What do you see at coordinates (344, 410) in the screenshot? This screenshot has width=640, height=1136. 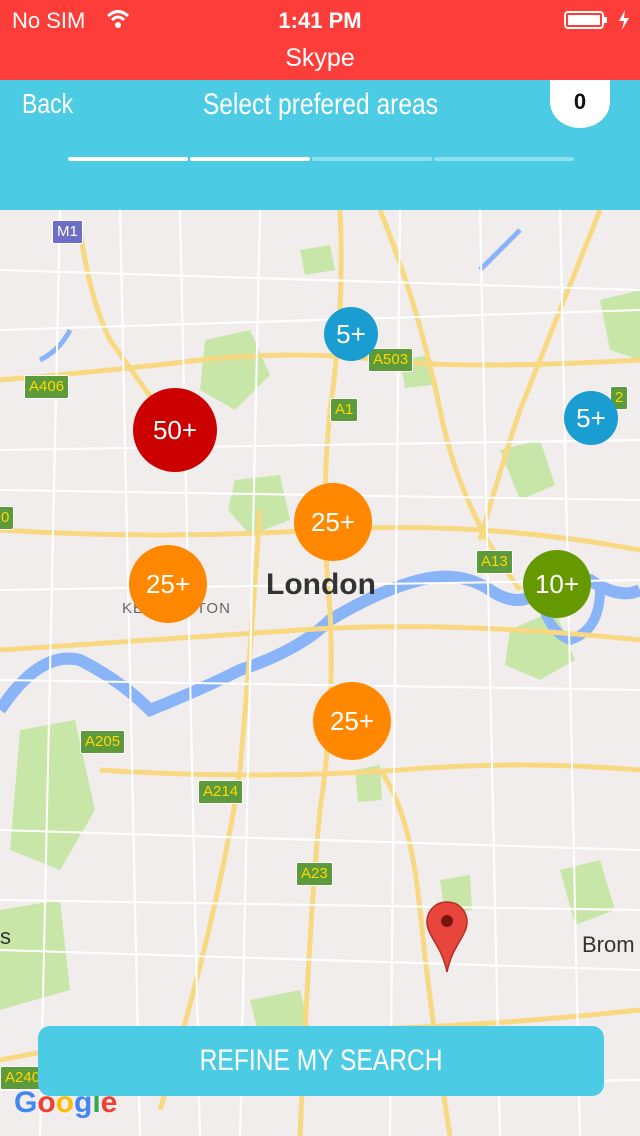 I see `road-shield: A1` at bounding box center [344, 410].